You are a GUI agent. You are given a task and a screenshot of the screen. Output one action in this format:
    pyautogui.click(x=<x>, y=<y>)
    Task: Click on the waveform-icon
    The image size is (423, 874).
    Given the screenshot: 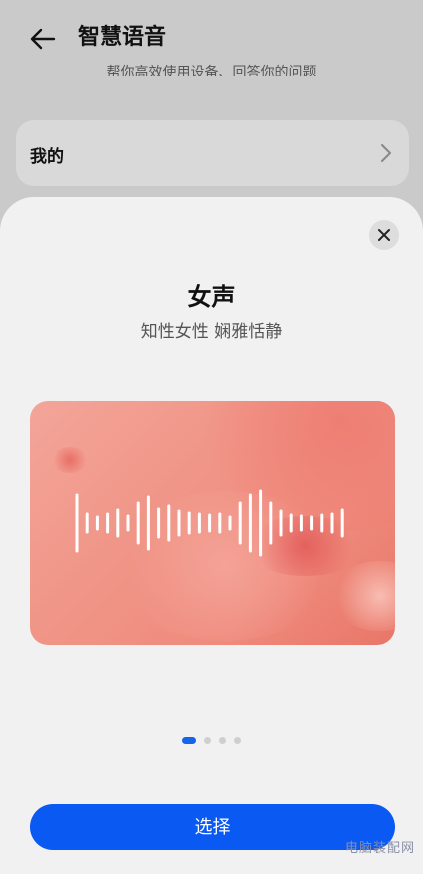 What is the action you would take?
    pyautogui.click(x=209, y=523)
    